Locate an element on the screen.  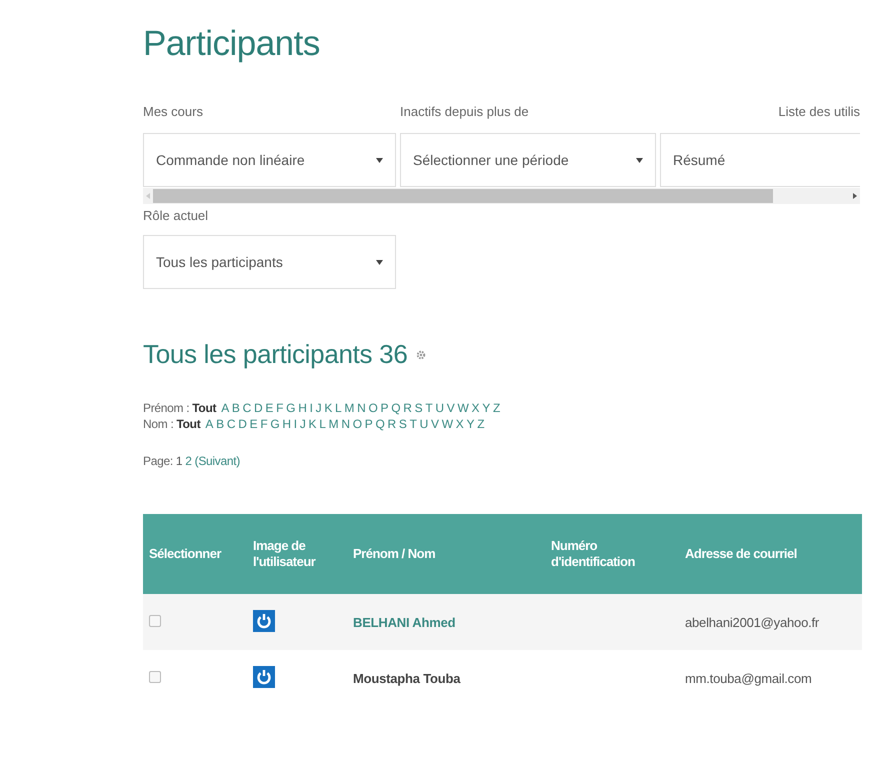
section-heading: Tous les participants 36 is located at coordinates (275, 354).